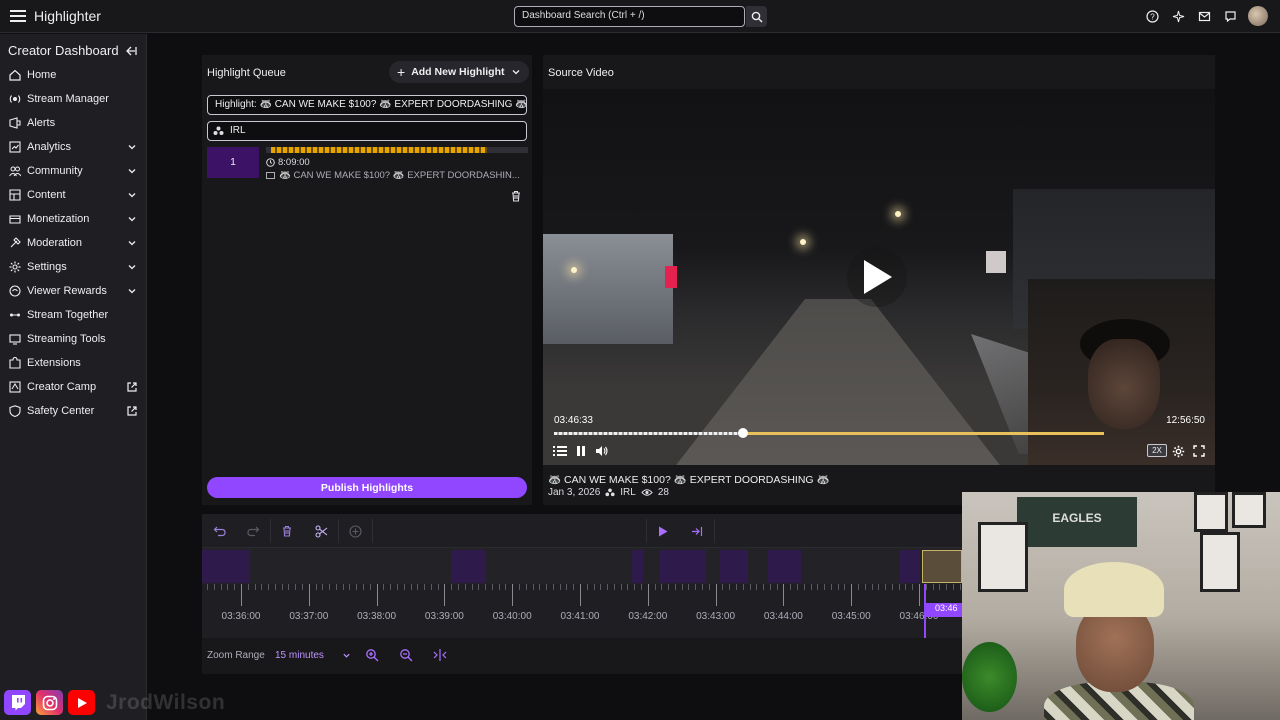 The height and width of the screenshot is (720, 1280). What do you see at coordinates (697, 531) in the screenshot?
I see `jump-to-end-button` at bounding box center [697, 531].